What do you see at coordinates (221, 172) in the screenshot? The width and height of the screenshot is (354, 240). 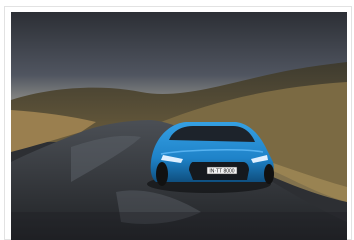 I see `license-plate-text: IN·TT 8000` at bounding box center [221, 172].